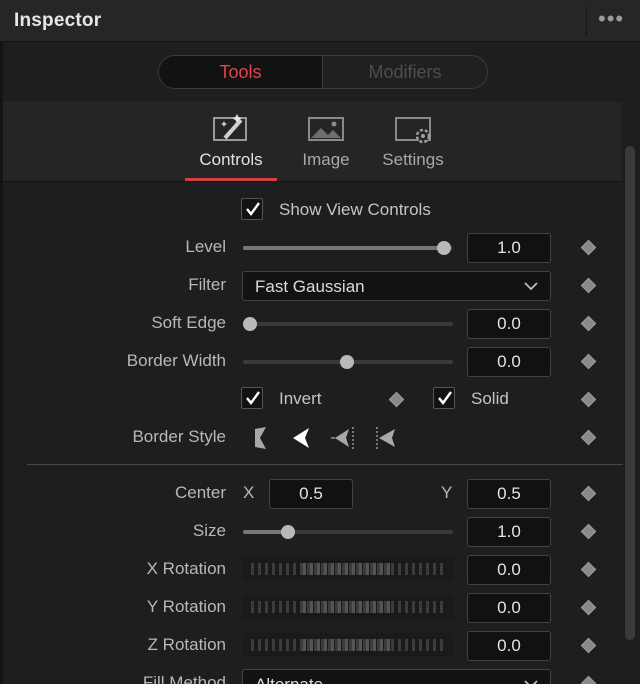 The width and height of the screenshot is (640, 684). I want to click on invert-keyframe-icon, so click(396, 399).